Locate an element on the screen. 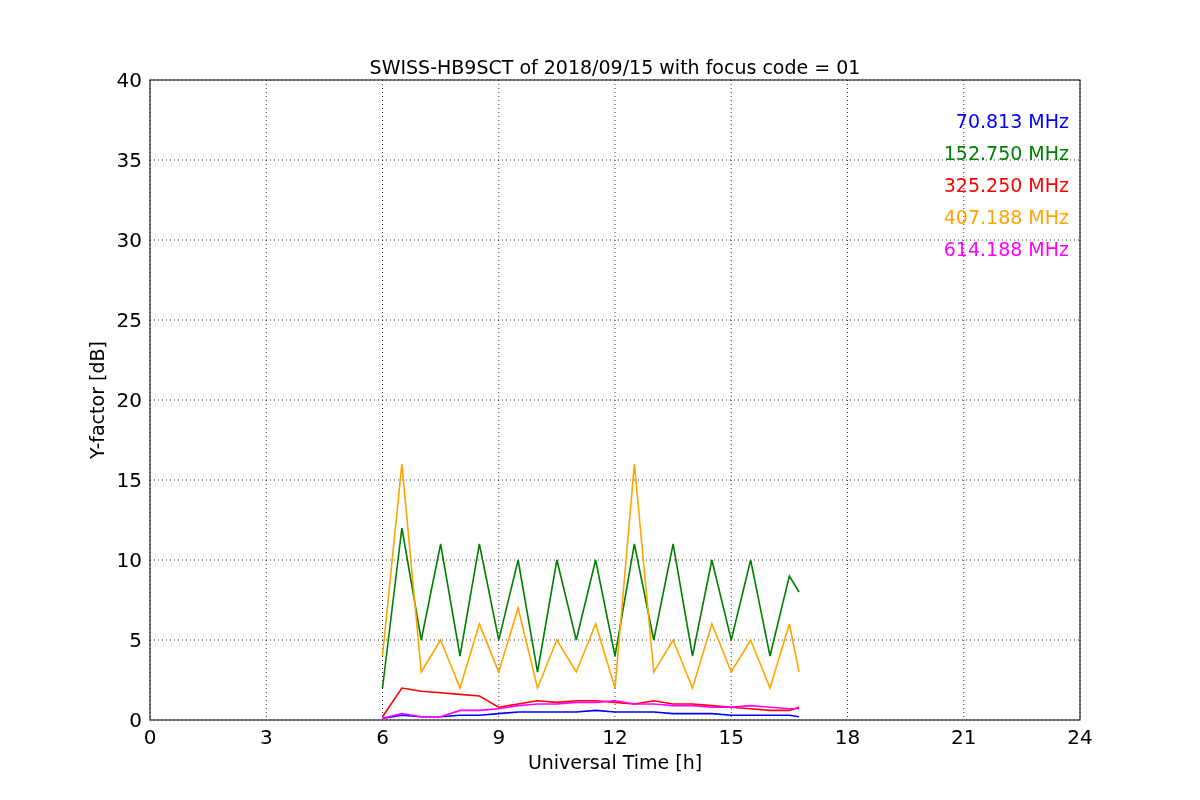  y-tick-label: 0 is located at coordinates (135, 720).